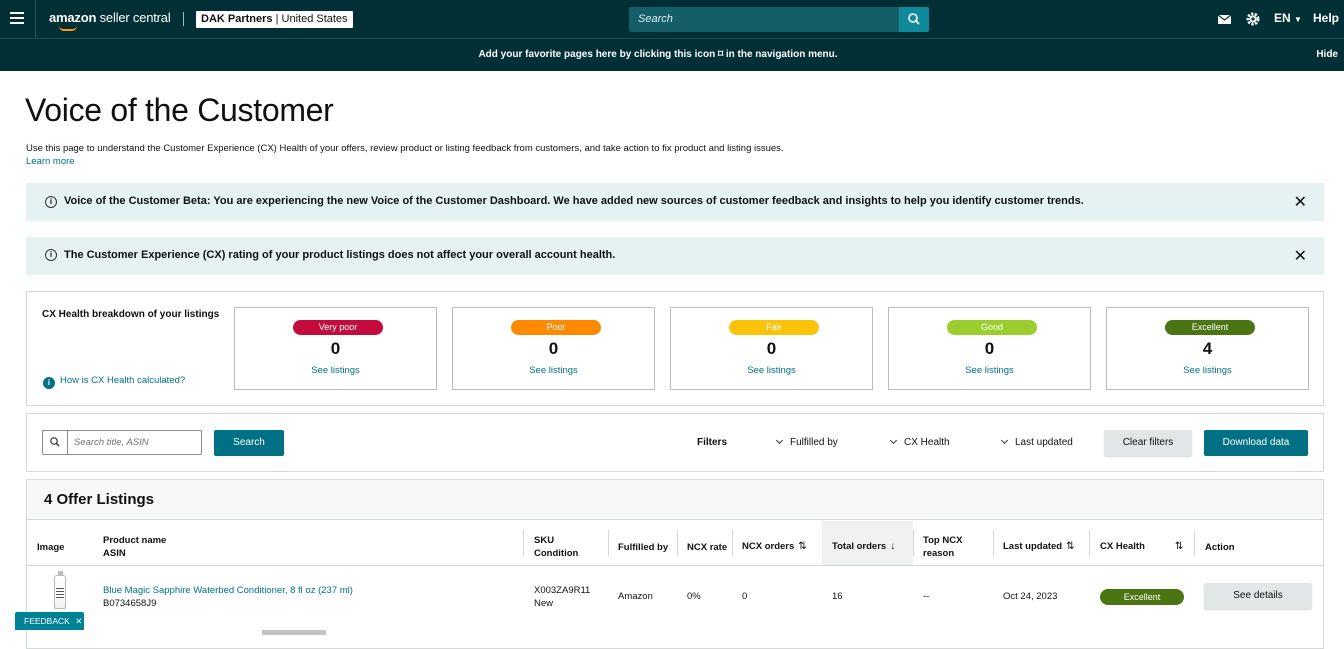 The height and width of the screenshot is (649, 1344). I want to click on hide-favorites-button: Hide, so click(1327, 54).